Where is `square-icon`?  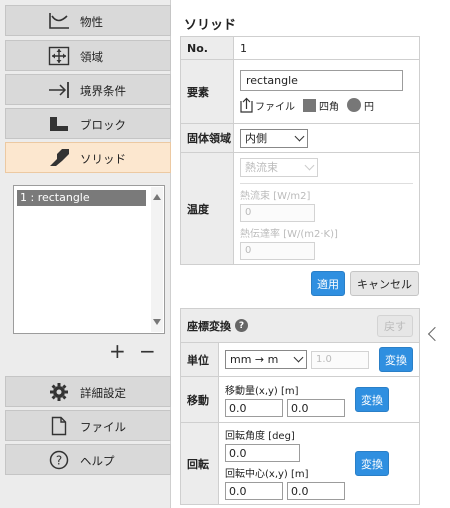
square-icon is located at coordinates (309, 105).